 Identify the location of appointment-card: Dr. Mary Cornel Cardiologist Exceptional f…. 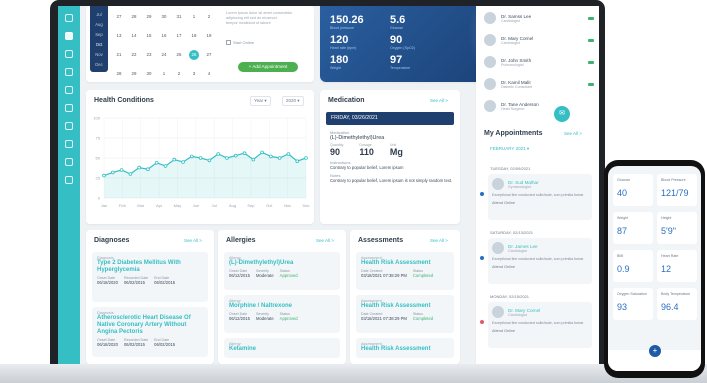
(540, 325).